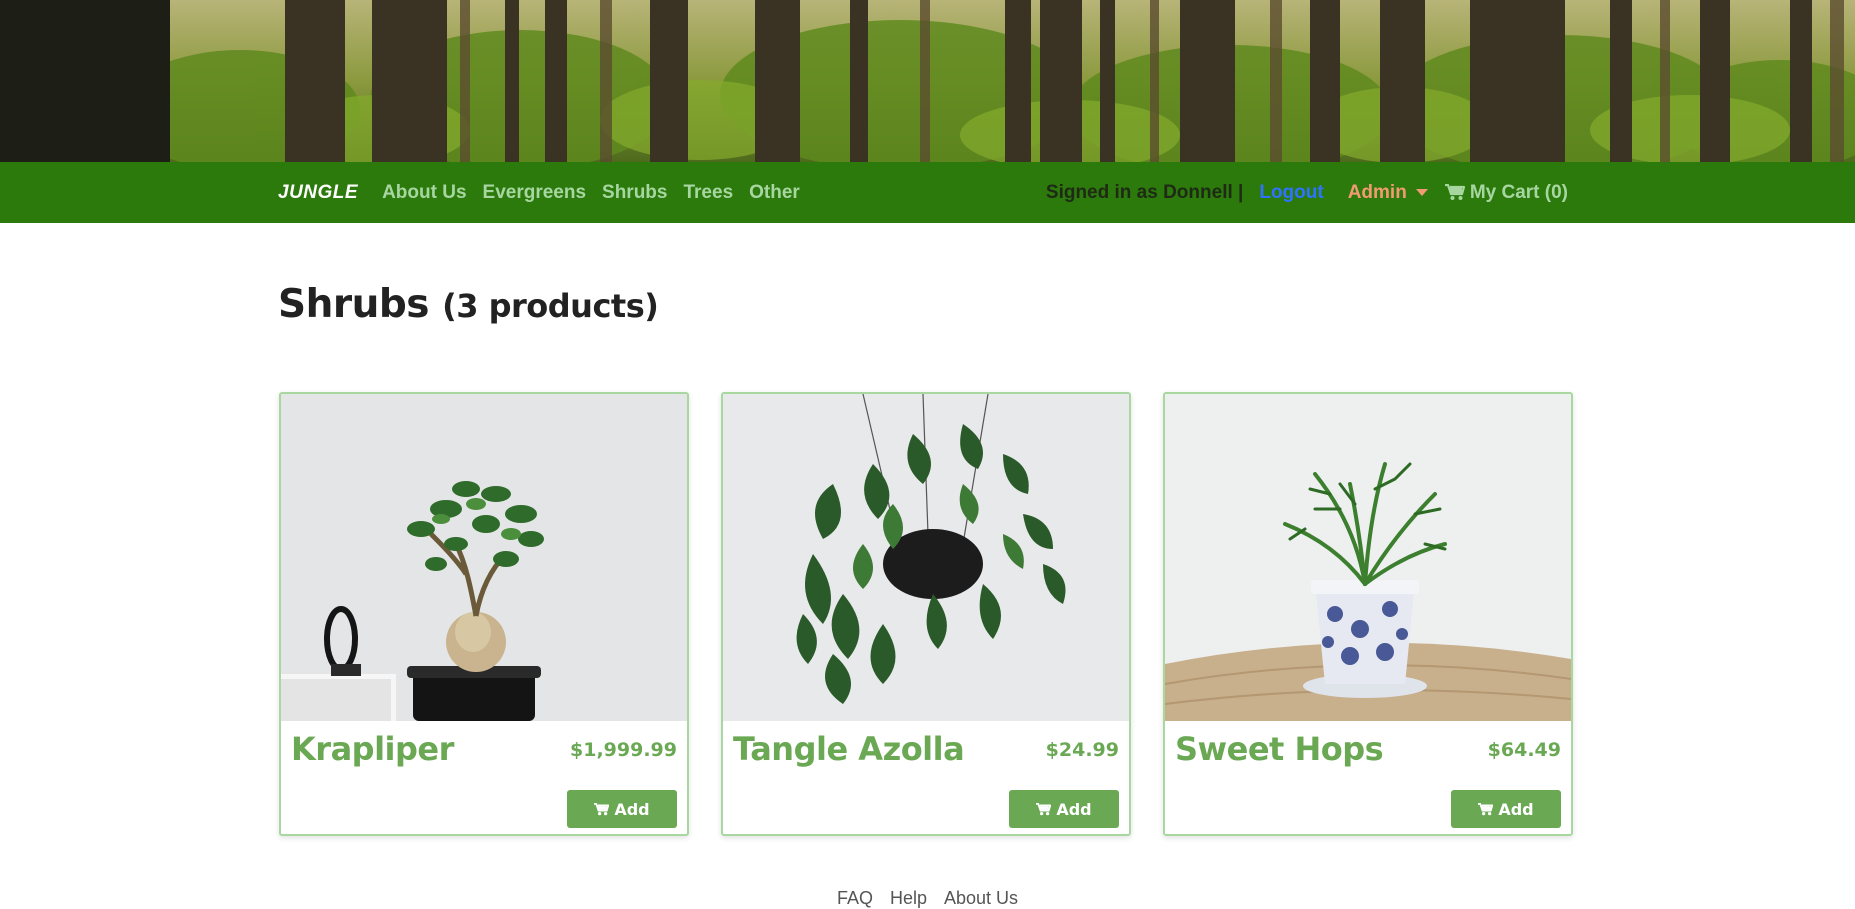  Describe the element at coordinates (1518, 192) in the screenshot. I see `my-cart-label: My Cart (0)` at that location.